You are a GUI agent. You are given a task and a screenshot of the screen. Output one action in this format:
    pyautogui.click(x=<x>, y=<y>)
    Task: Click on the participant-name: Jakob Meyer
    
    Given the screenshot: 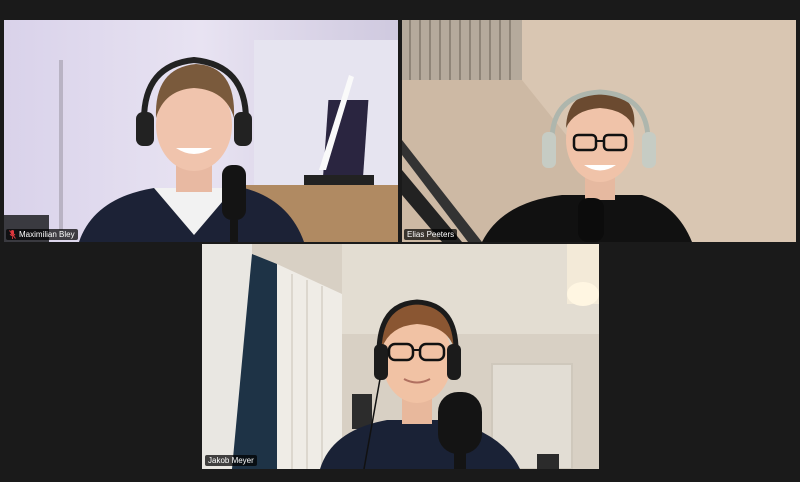 What is the action you would take?
    pyautogui.click(x=231, y=460)
    